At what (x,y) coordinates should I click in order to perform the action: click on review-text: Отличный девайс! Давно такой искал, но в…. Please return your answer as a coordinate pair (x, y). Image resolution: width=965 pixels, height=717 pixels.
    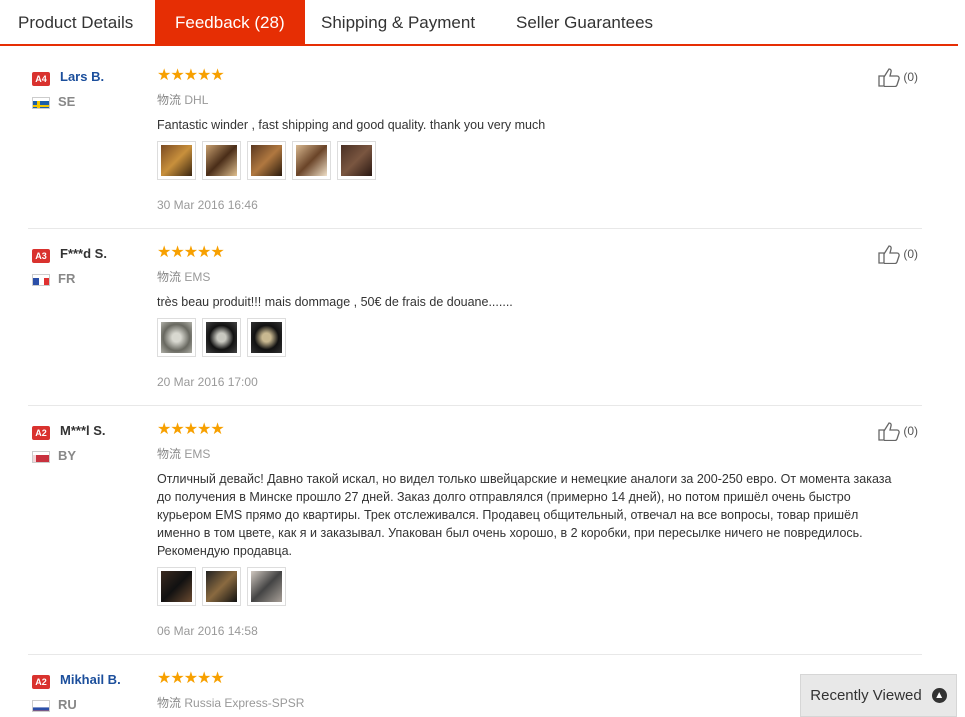
    Looking at the image, I should click on (524, 515).